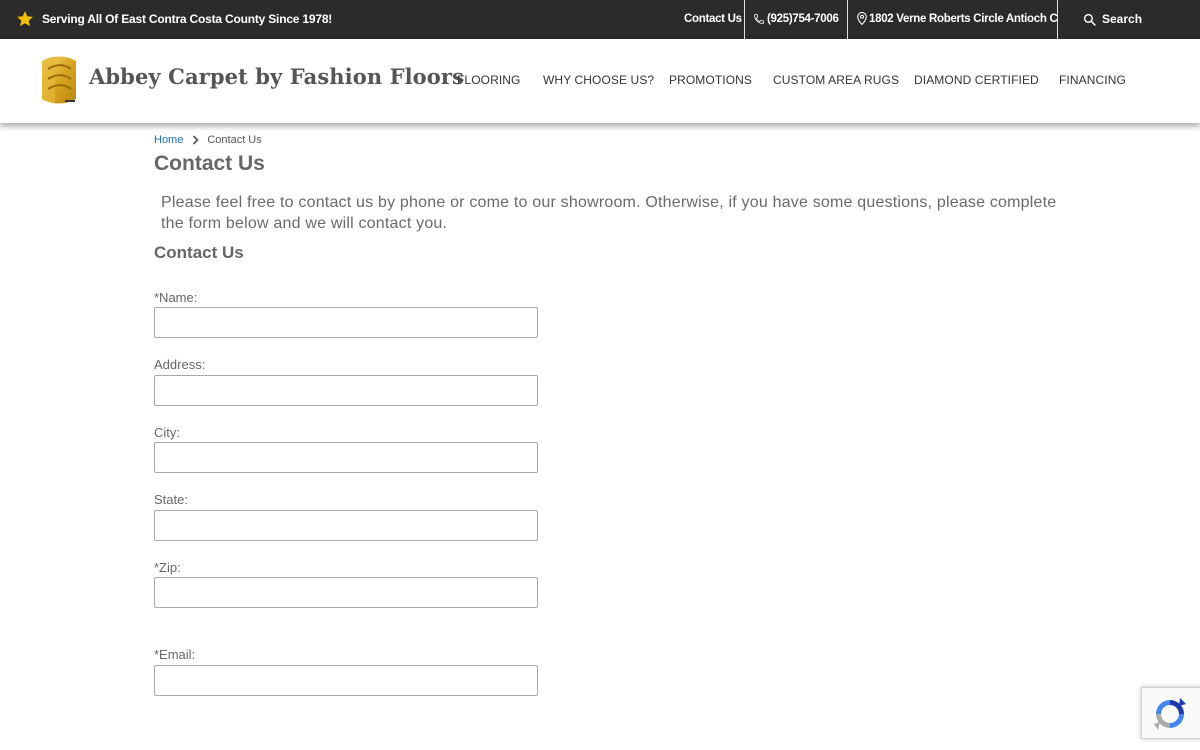 Image resolution: width=1200 pixels, height=750 pixels. Describe the element at coordinates (710, 80) in the screenshot. I see `nav-promotions: PROMOTIONS` at that location.